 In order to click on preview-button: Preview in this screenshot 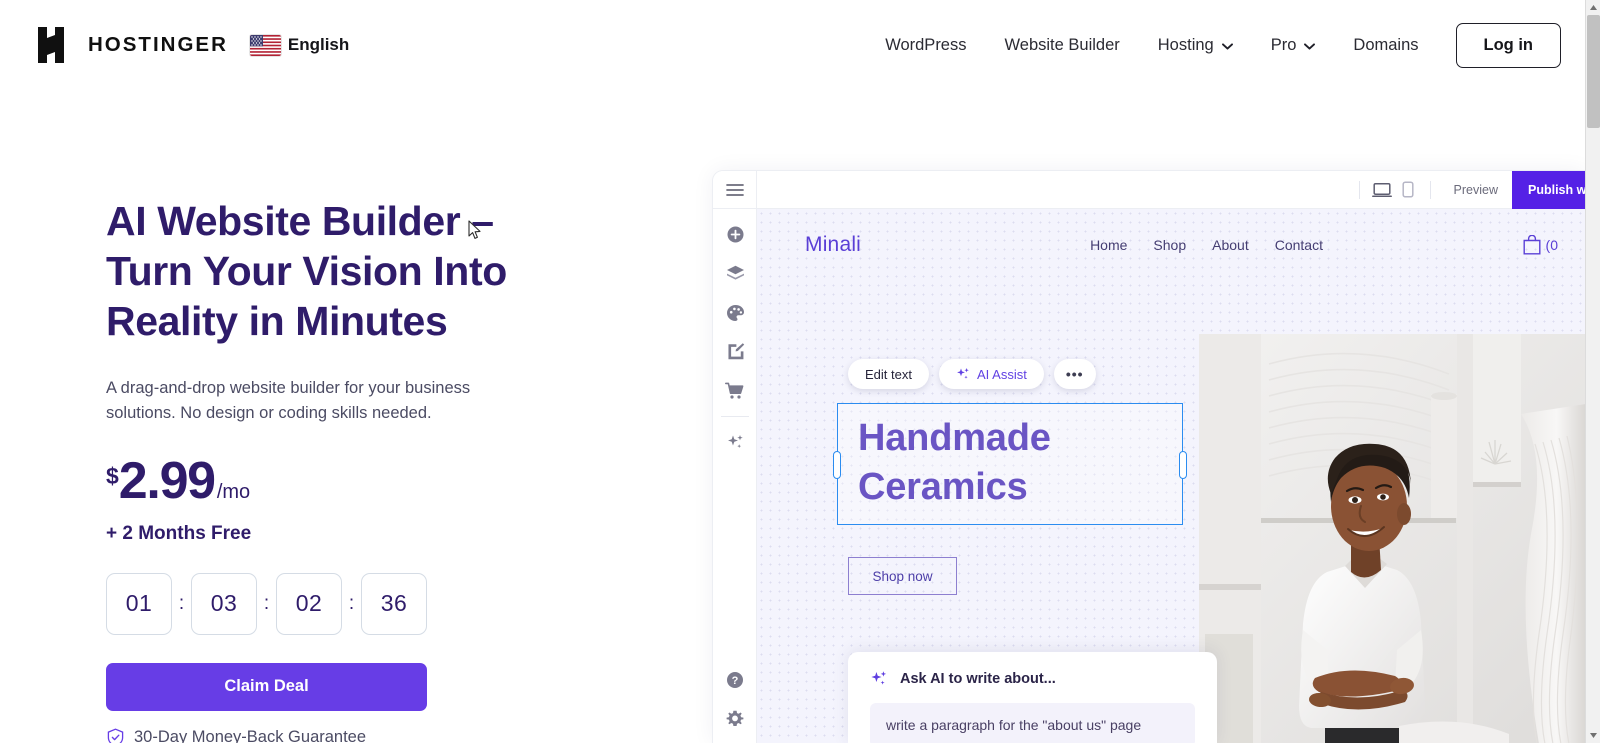, I will do `click(1476, 190)`.